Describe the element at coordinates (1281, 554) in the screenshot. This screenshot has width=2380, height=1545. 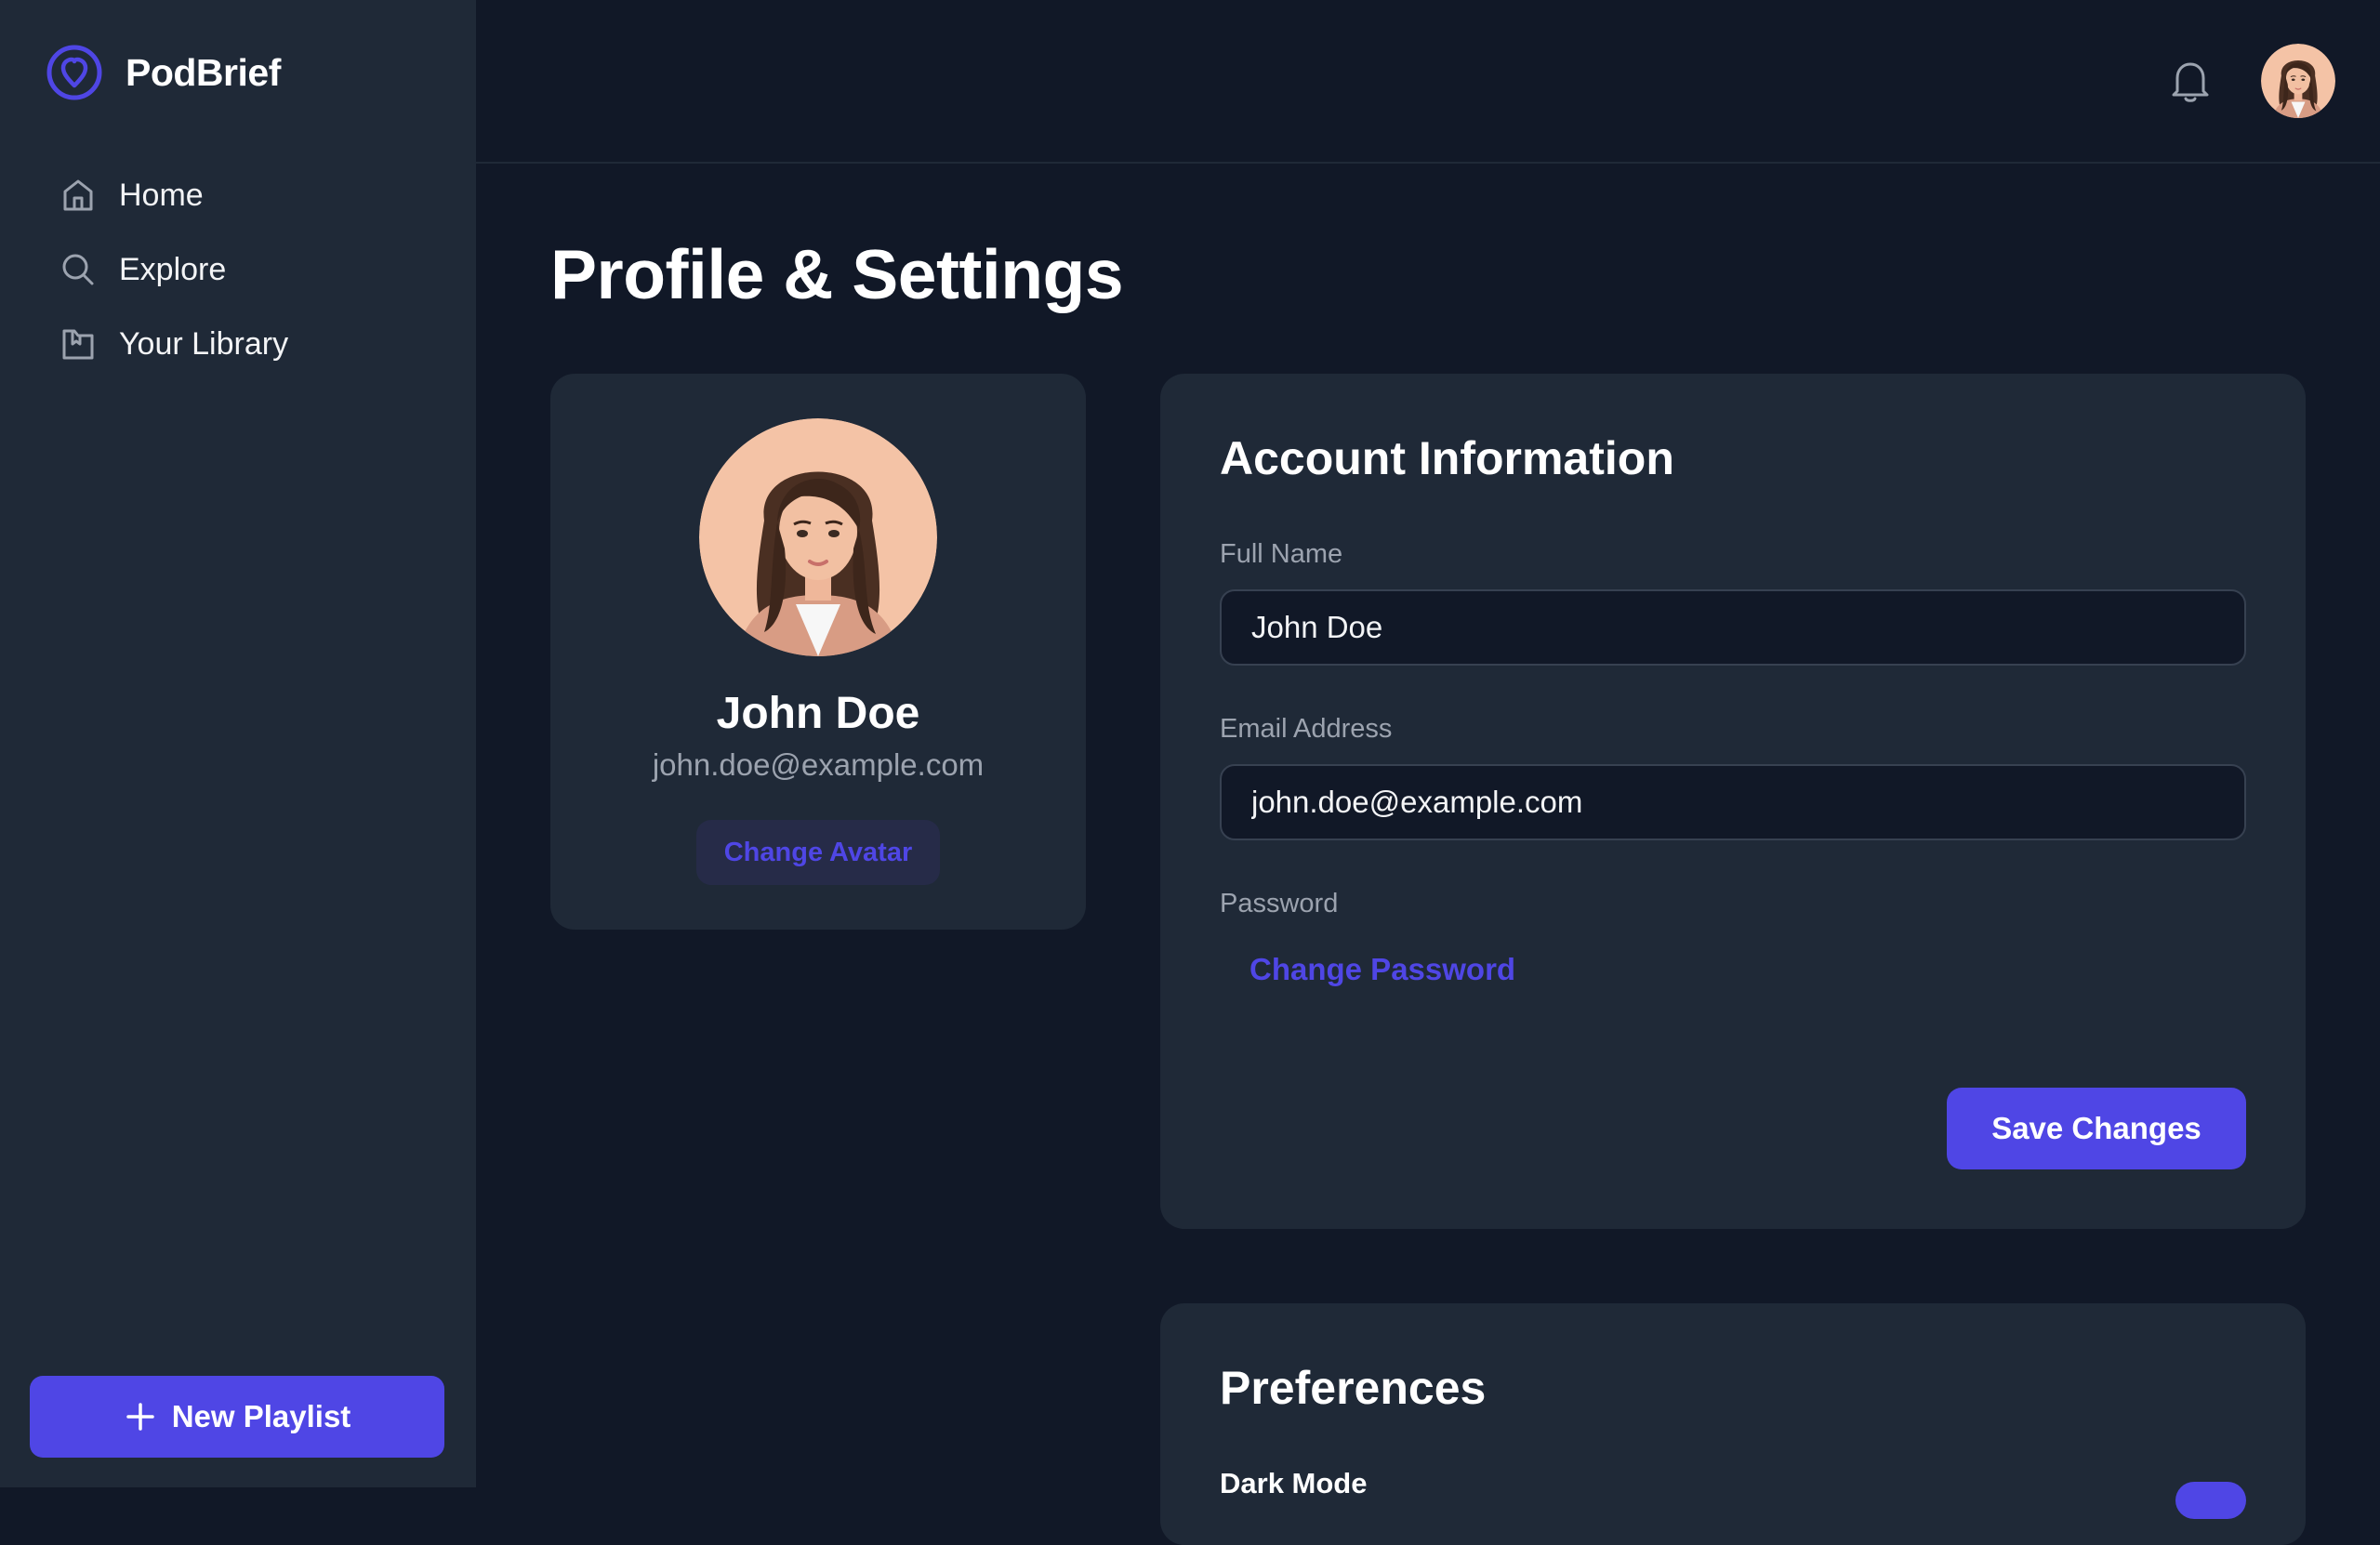
I see `full-name-label: Full Name` at that location.